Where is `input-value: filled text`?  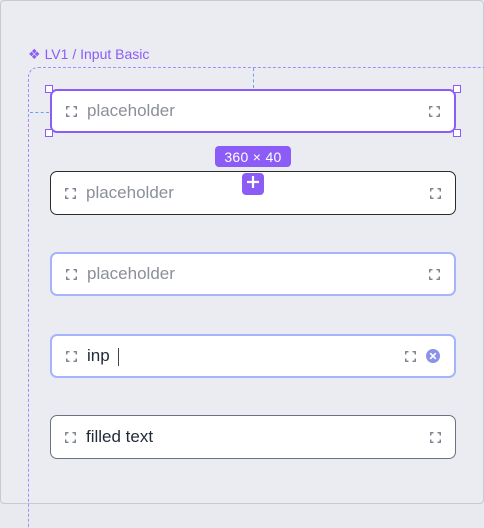 input-value: filled text is located at coordinates (120, 436).